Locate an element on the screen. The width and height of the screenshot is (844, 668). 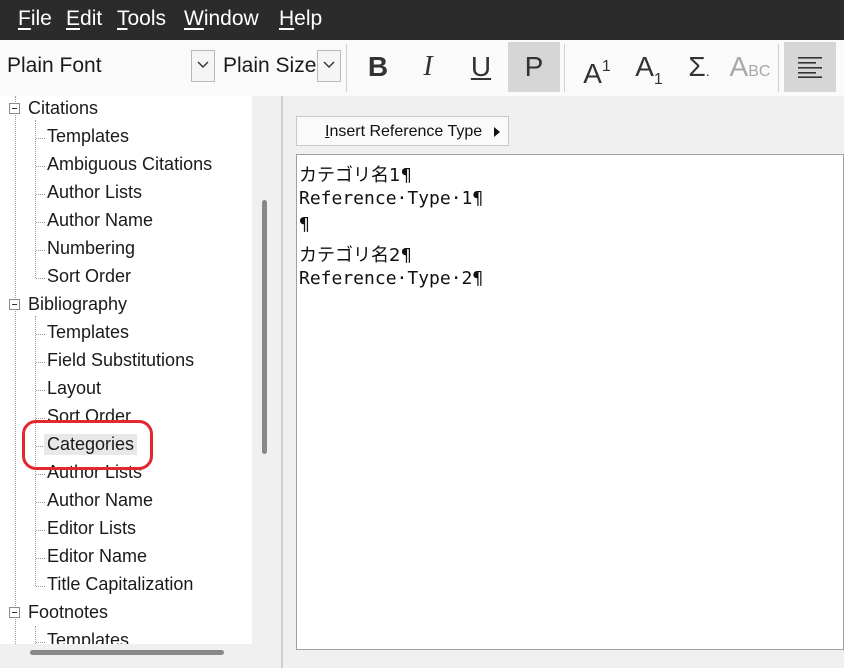
tree-node-title-capitalization: Title Capitalization is located at coordinates (126, 586).